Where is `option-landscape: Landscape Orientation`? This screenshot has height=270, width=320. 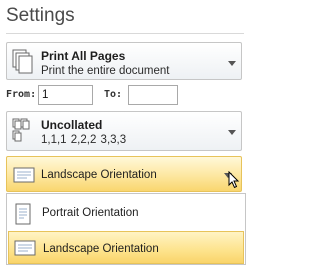 option-landscape: Landscape Orientation is located at coordinates (126, 247).